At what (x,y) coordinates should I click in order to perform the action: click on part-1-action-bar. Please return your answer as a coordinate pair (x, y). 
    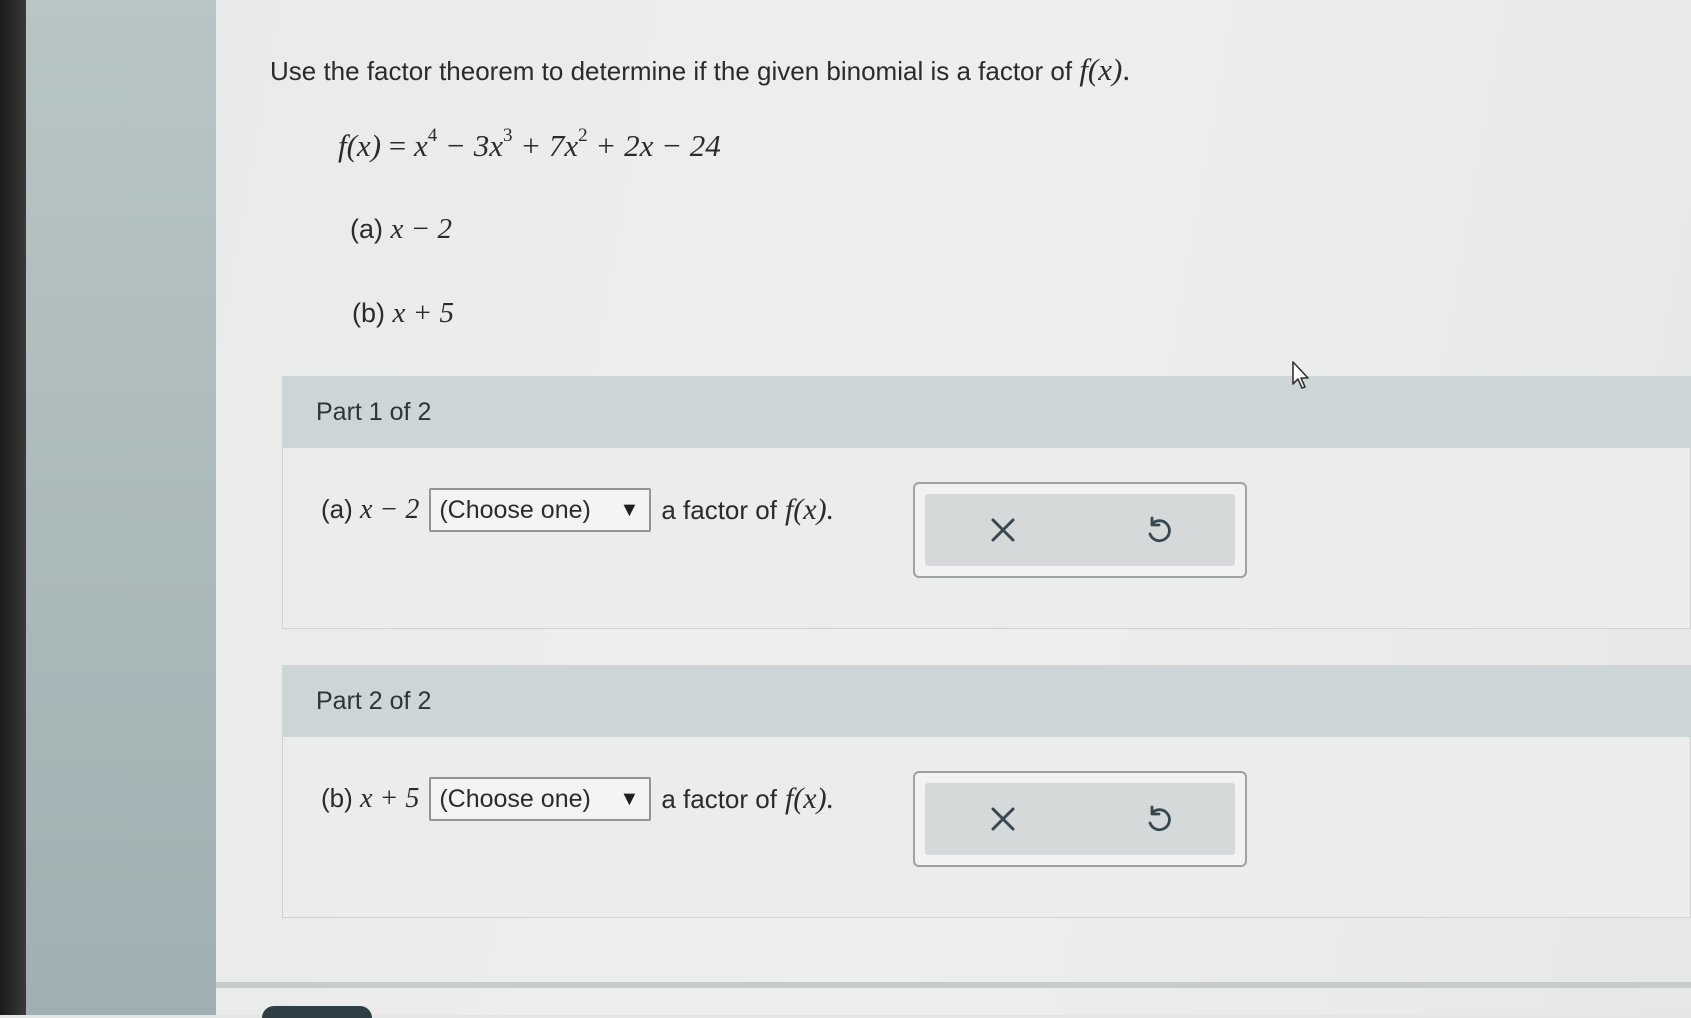
    Looking at the image, I should click on (1080, 530).